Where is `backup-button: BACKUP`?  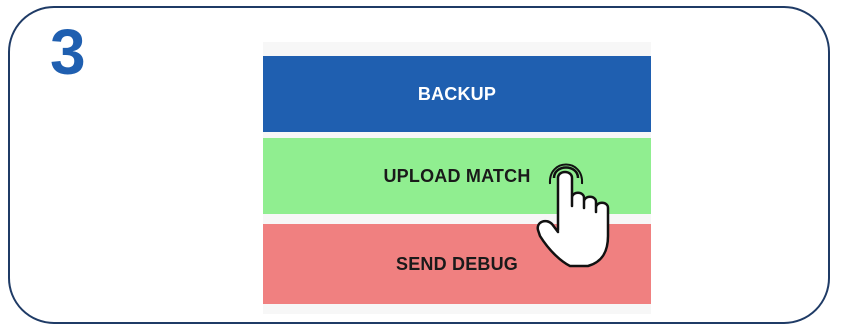
backup-button: BACKUP is located at coordinates (457, 94).